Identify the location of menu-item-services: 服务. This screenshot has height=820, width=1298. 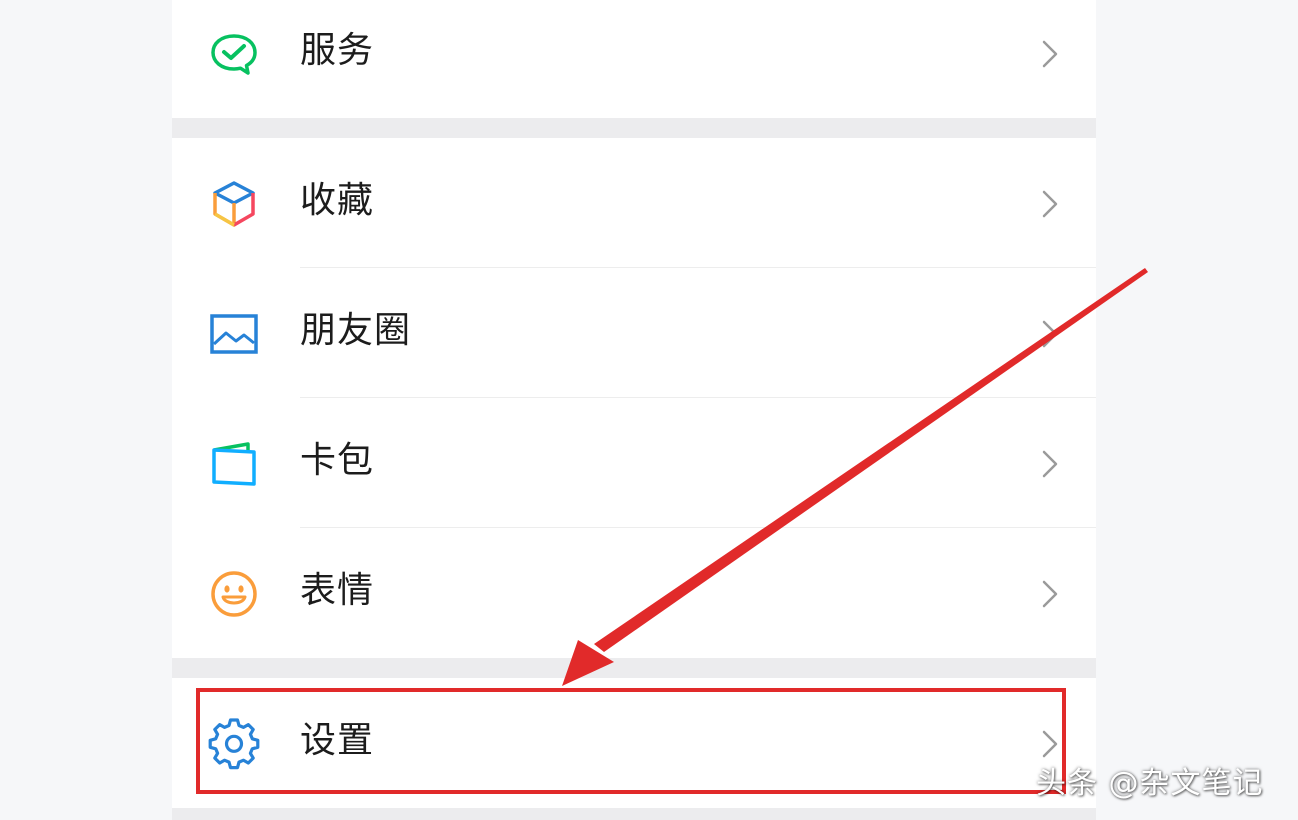
(634, 59).